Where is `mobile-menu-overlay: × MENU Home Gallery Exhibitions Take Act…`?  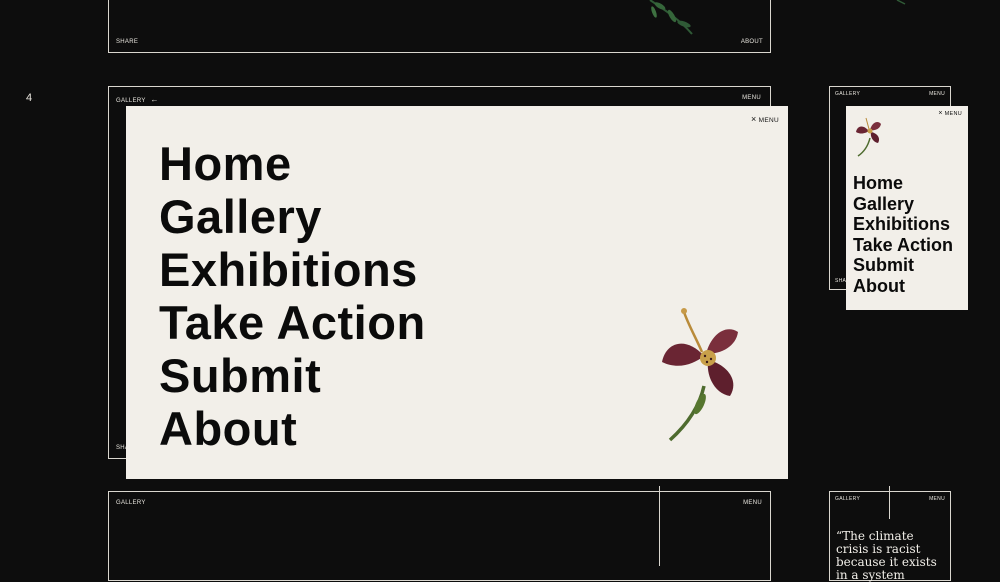 mobile-menu-overlay: × MENU Home Gallery Exhibitions Take Act… is located at coordinates (907, 208).